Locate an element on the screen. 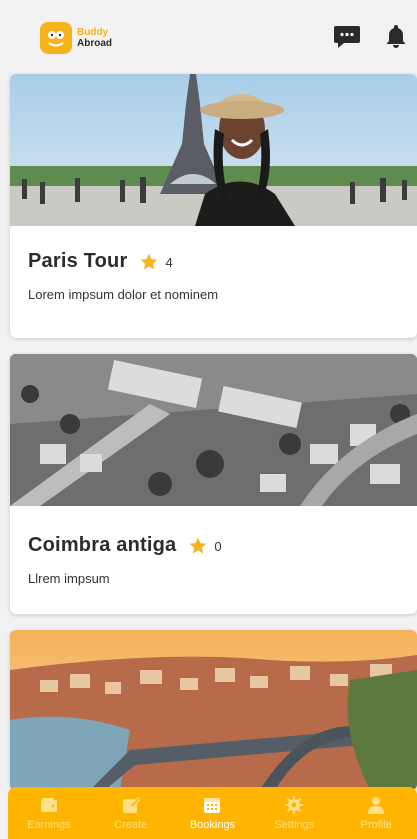 The width and height of the screenshot is (417, 839). nav-item-earnings: Earnings is located at coordinates (49, 813).